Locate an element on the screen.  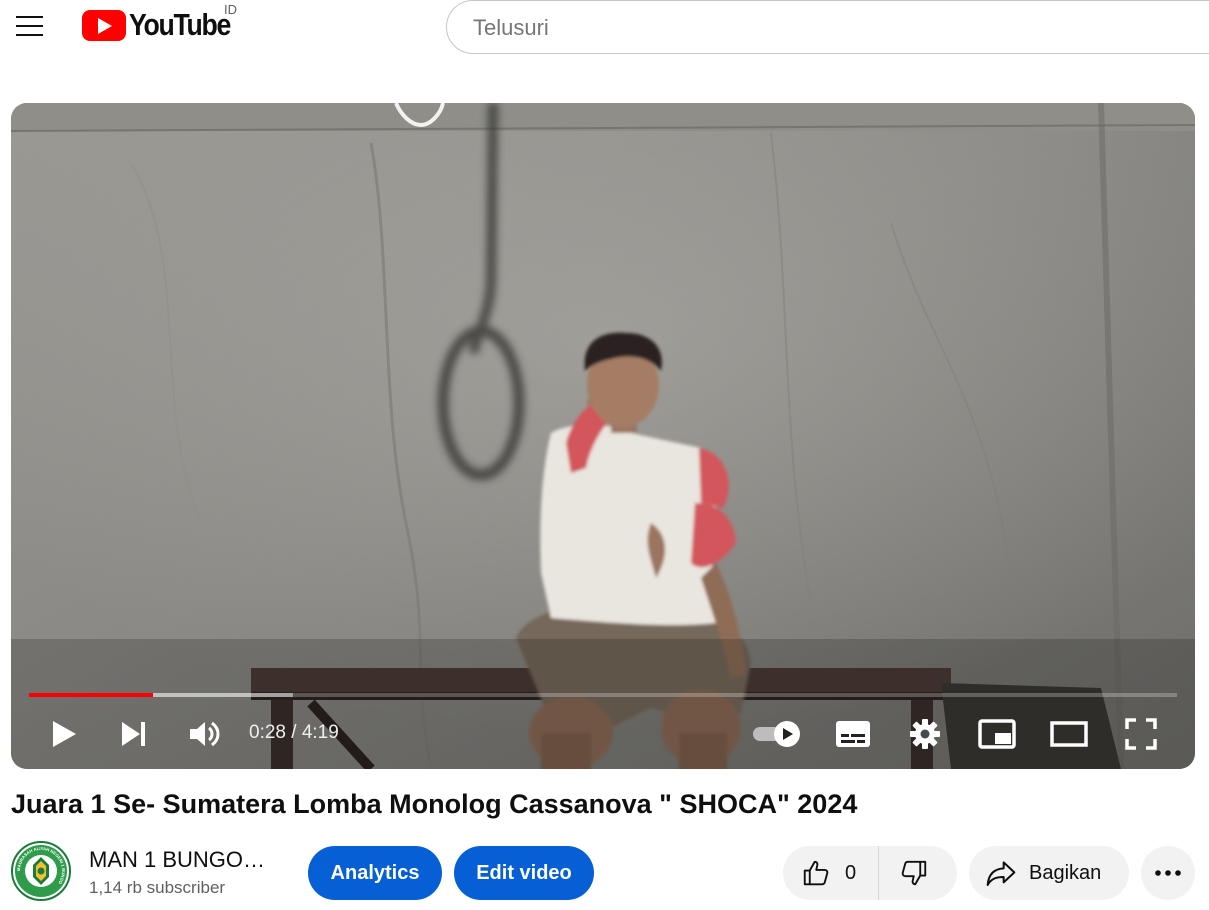
edit-video-button: Edit video is located at coordinates (524, 873).